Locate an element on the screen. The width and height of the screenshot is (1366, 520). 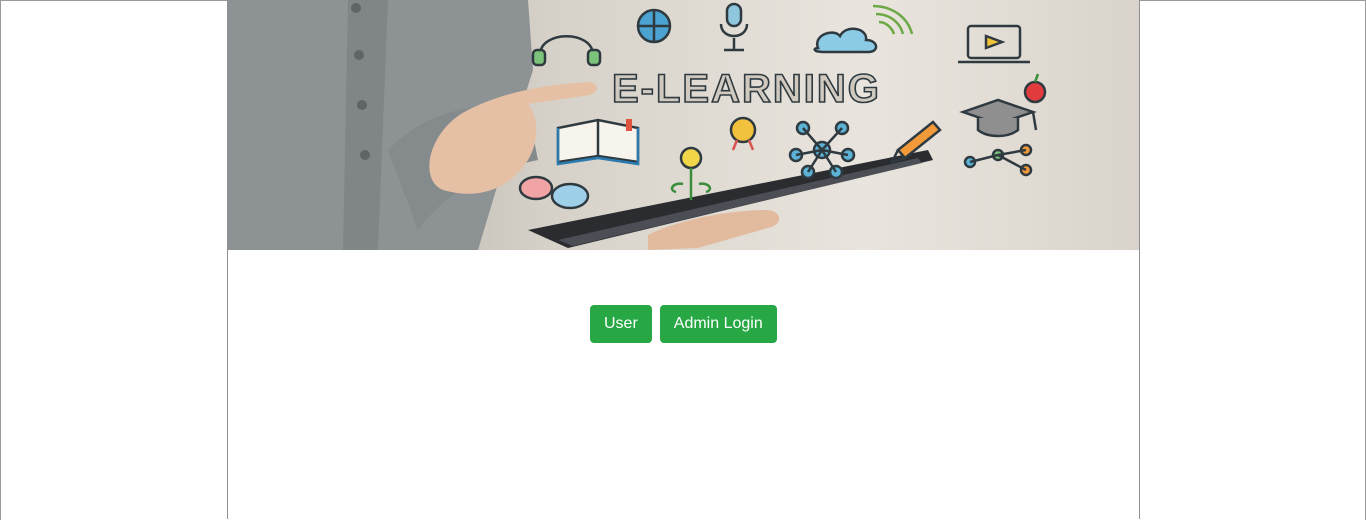
admin-login-button: Admin Login is located at coordinates (718, 324).